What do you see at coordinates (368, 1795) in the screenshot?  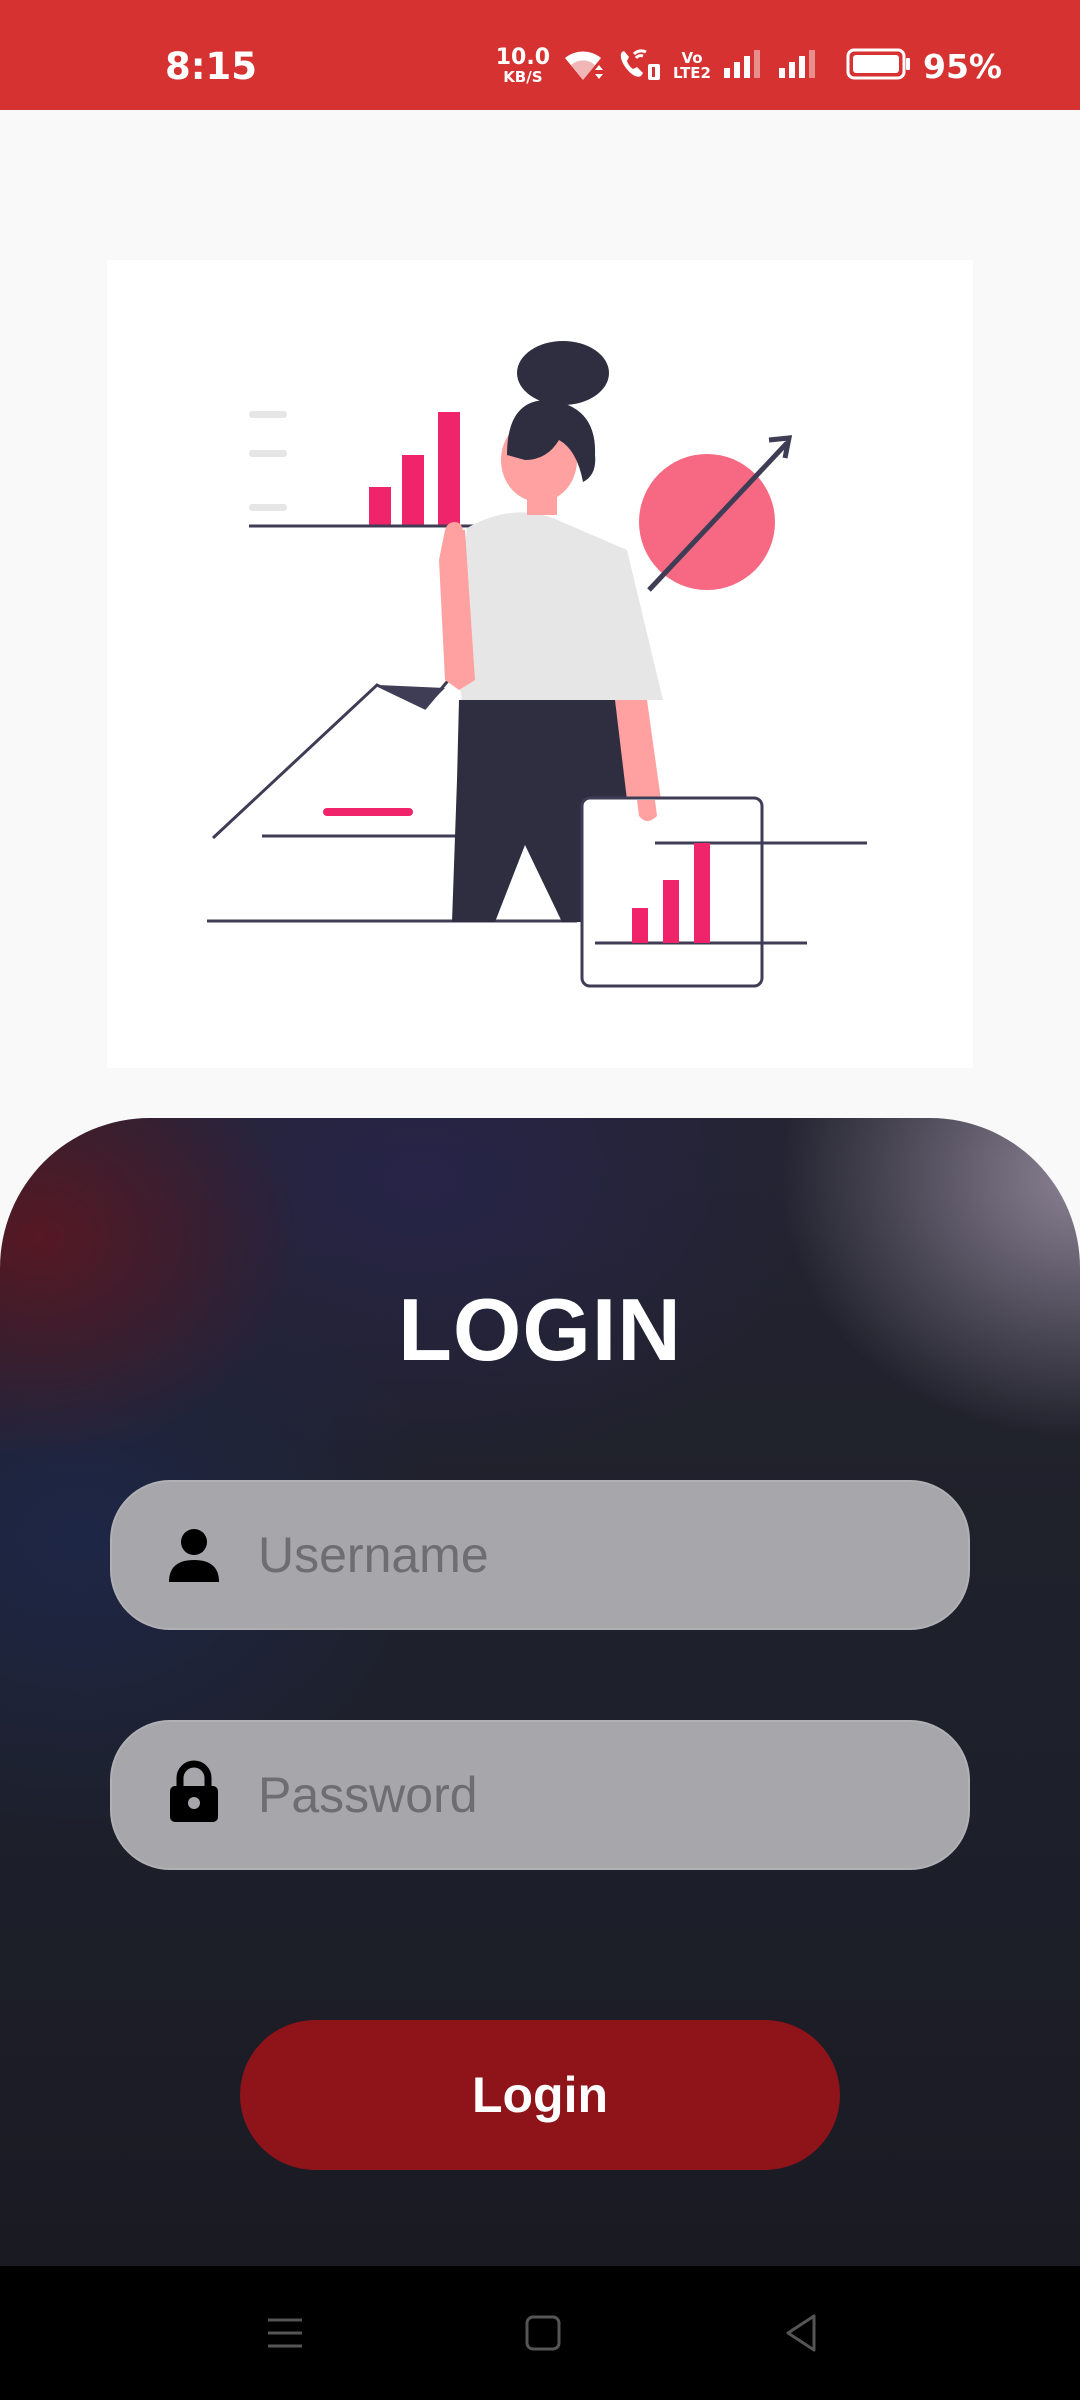 I see `password-placeholder: Password` at bounding box center [368, 1795].